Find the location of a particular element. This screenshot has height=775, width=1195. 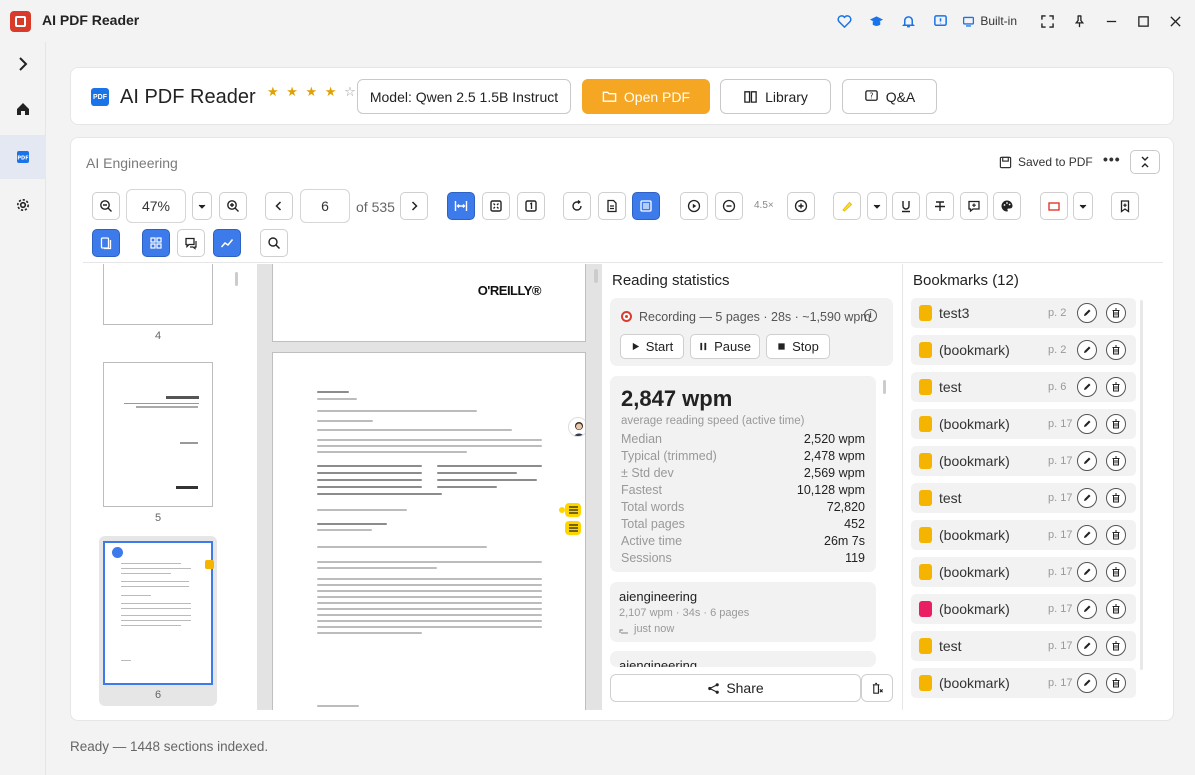

fit-page-icon is located at coordinates (496, 206).